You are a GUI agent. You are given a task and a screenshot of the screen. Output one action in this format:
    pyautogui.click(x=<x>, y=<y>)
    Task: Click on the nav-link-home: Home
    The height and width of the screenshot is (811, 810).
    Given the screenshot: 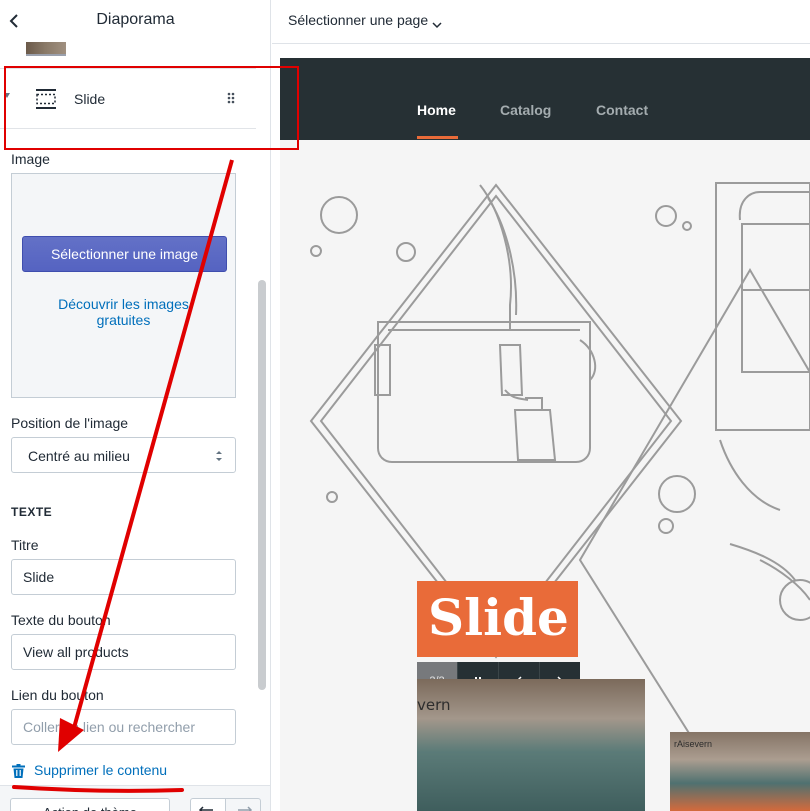 What is the action you would take?
    pyautogui.click(x=436, y=110)
    